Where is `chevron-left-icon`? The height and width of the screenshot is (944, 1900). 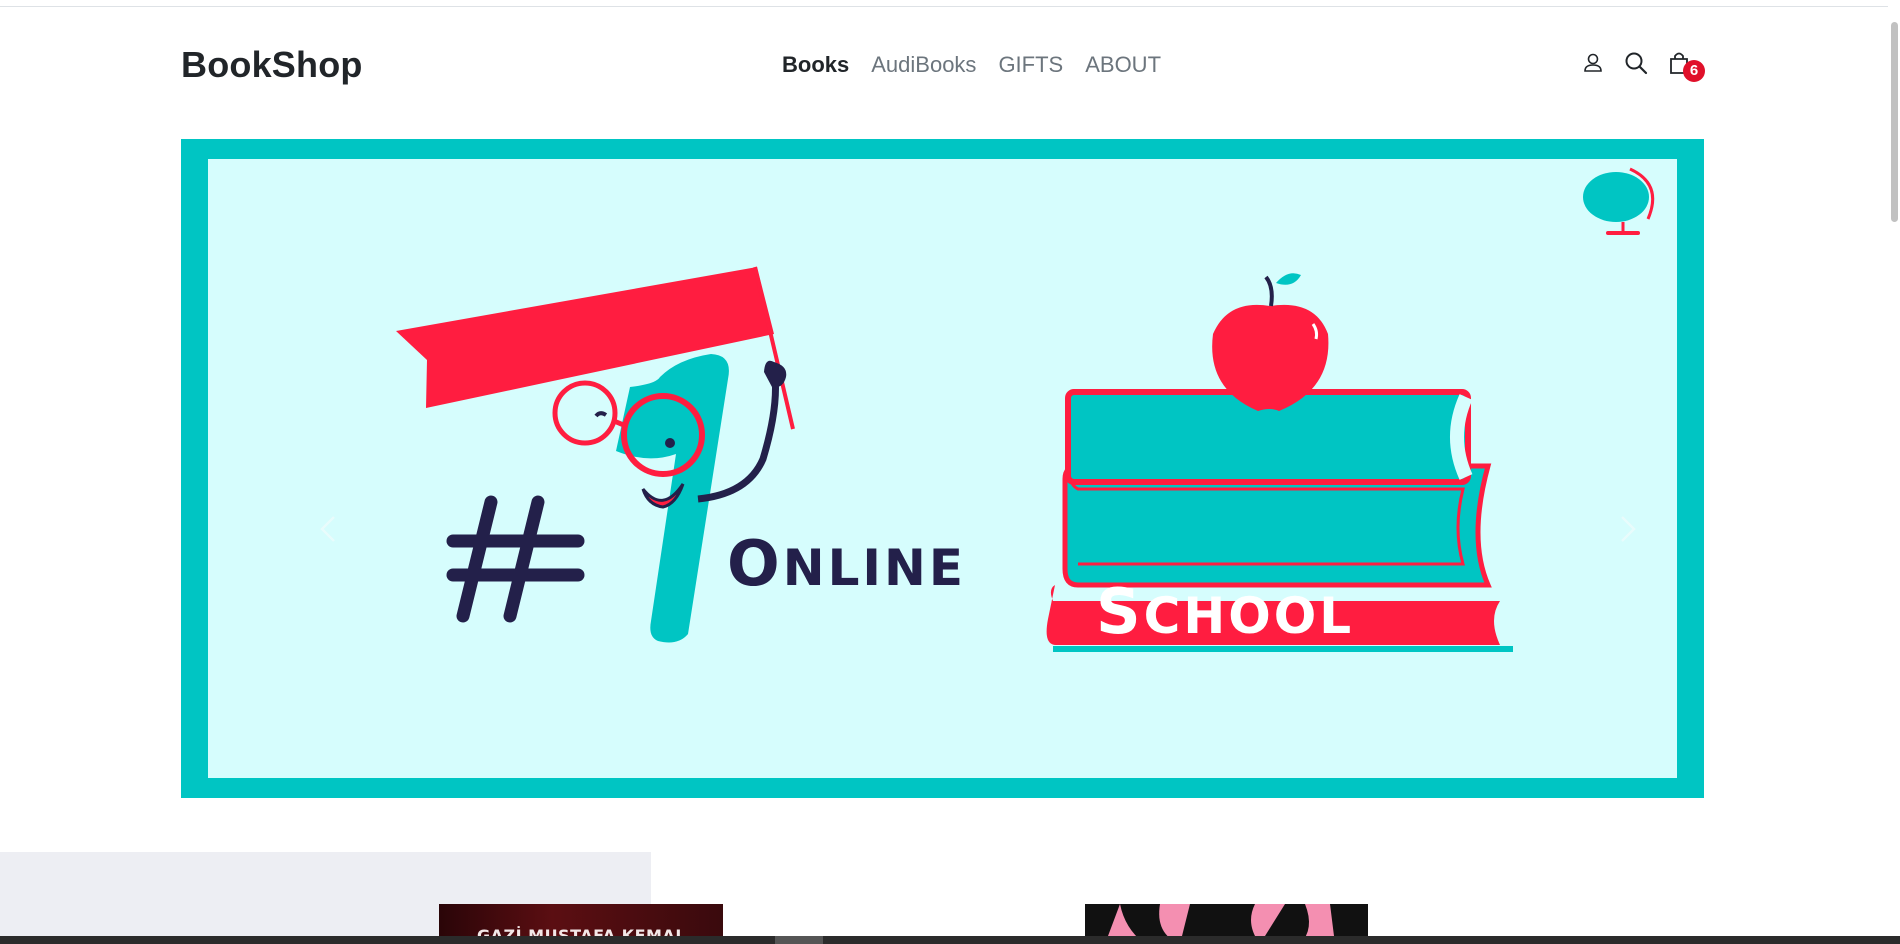
chevron-left-icon is located at coordinates (327, 529).